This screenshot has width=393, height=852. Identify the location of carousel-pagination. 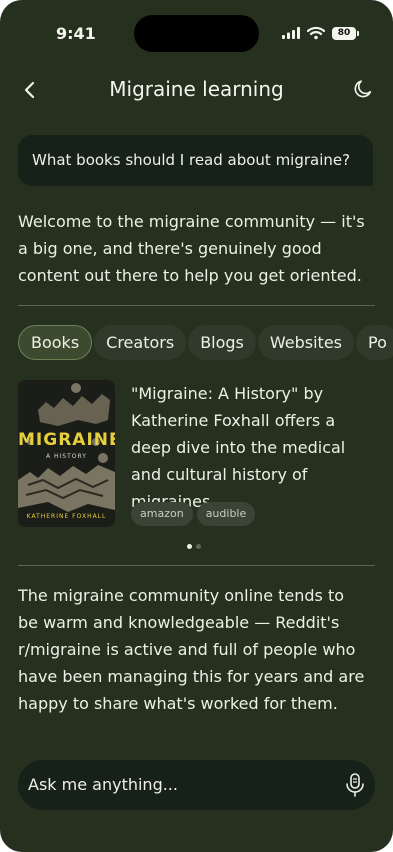
(197, 547).